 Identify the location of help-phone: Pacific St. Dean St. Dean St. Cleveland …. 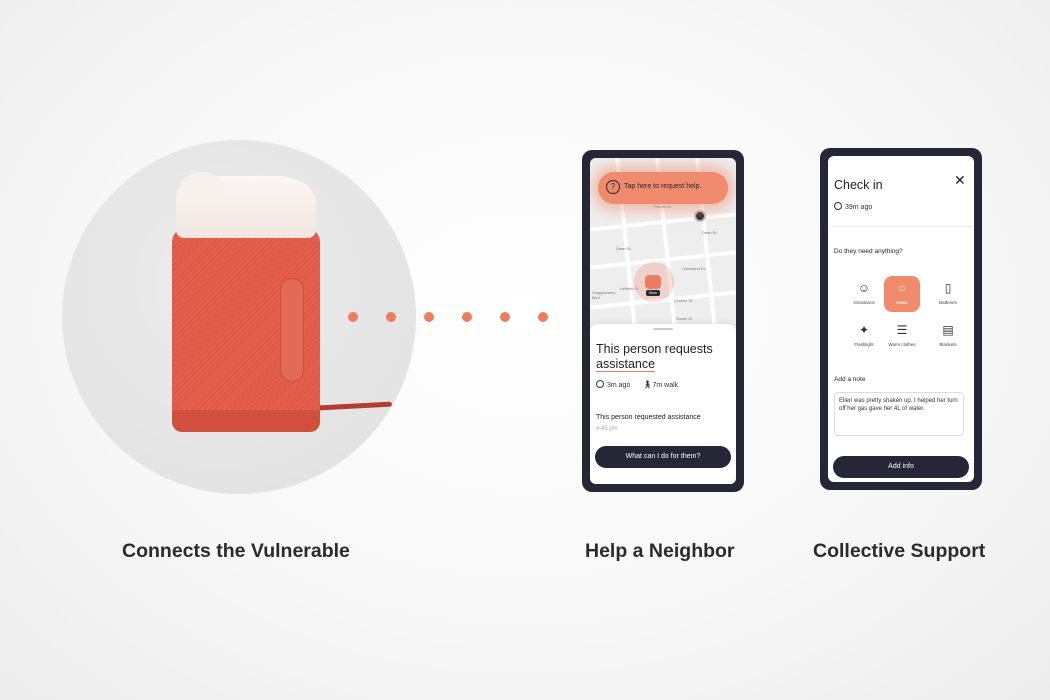
(663, 321).